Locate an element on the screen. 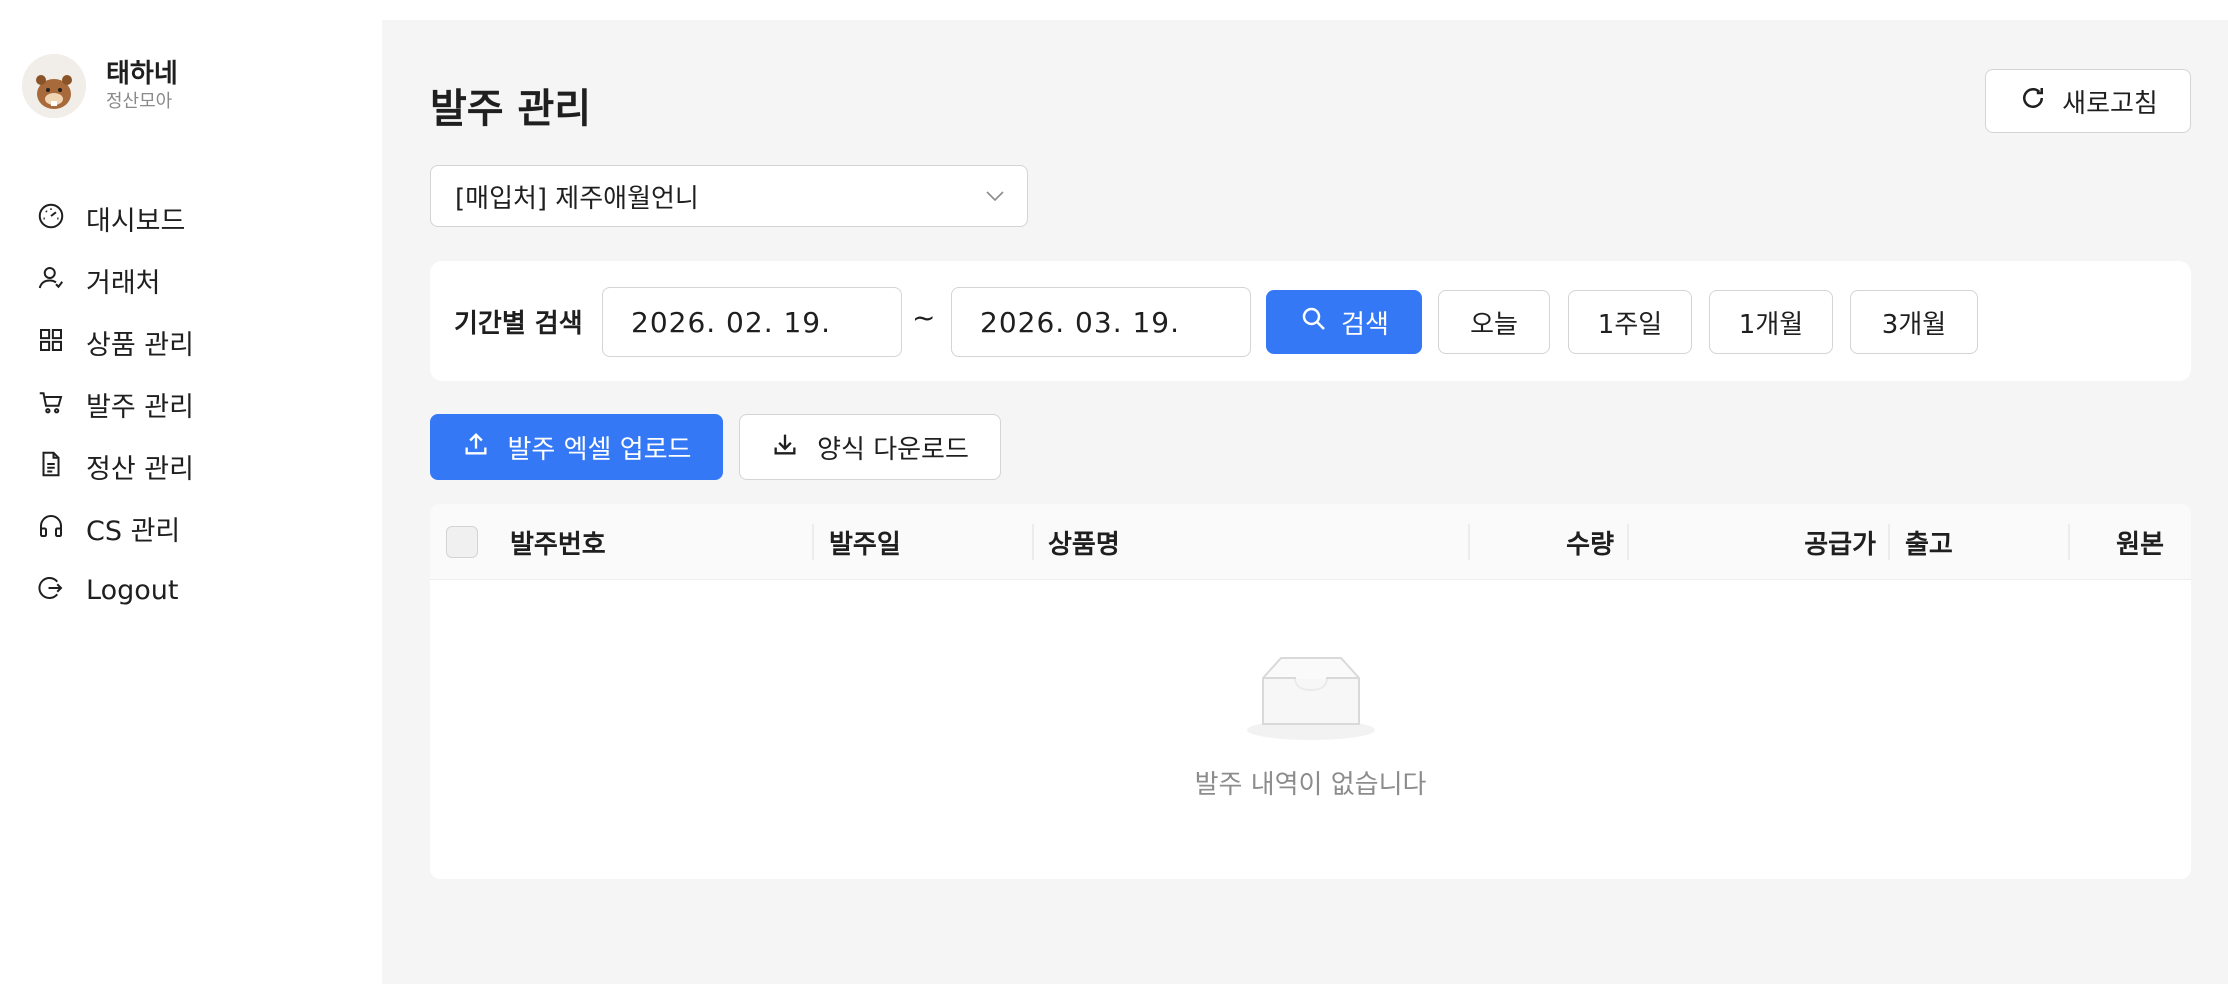 The width and height of the screenshot is (2228, 984). column-supply-price: 공급가 is located at coordinates (1758, 542).